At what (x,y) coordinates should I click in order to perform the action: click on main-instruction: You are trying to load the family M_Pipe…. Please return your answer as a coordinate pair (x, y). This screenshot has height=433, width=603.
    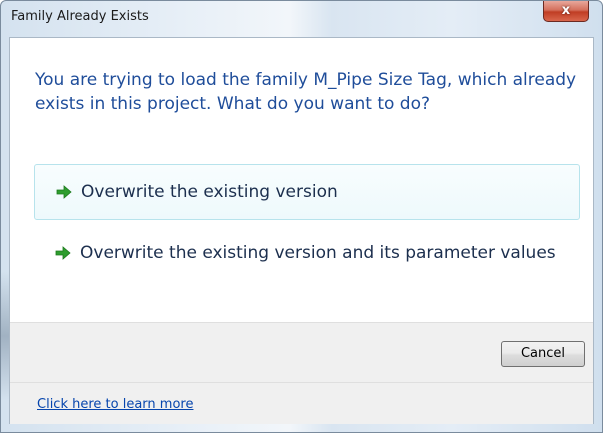
    Looking at the image, I should click on (306, 92).